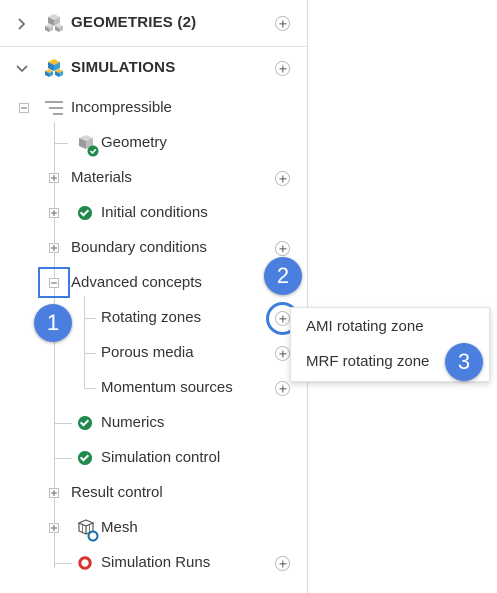 The height and width of the screenshot is (593, 497). Describe the element at coordinates (282, 563) in the screenshot. I see `add-simulation-run-button` at that location.